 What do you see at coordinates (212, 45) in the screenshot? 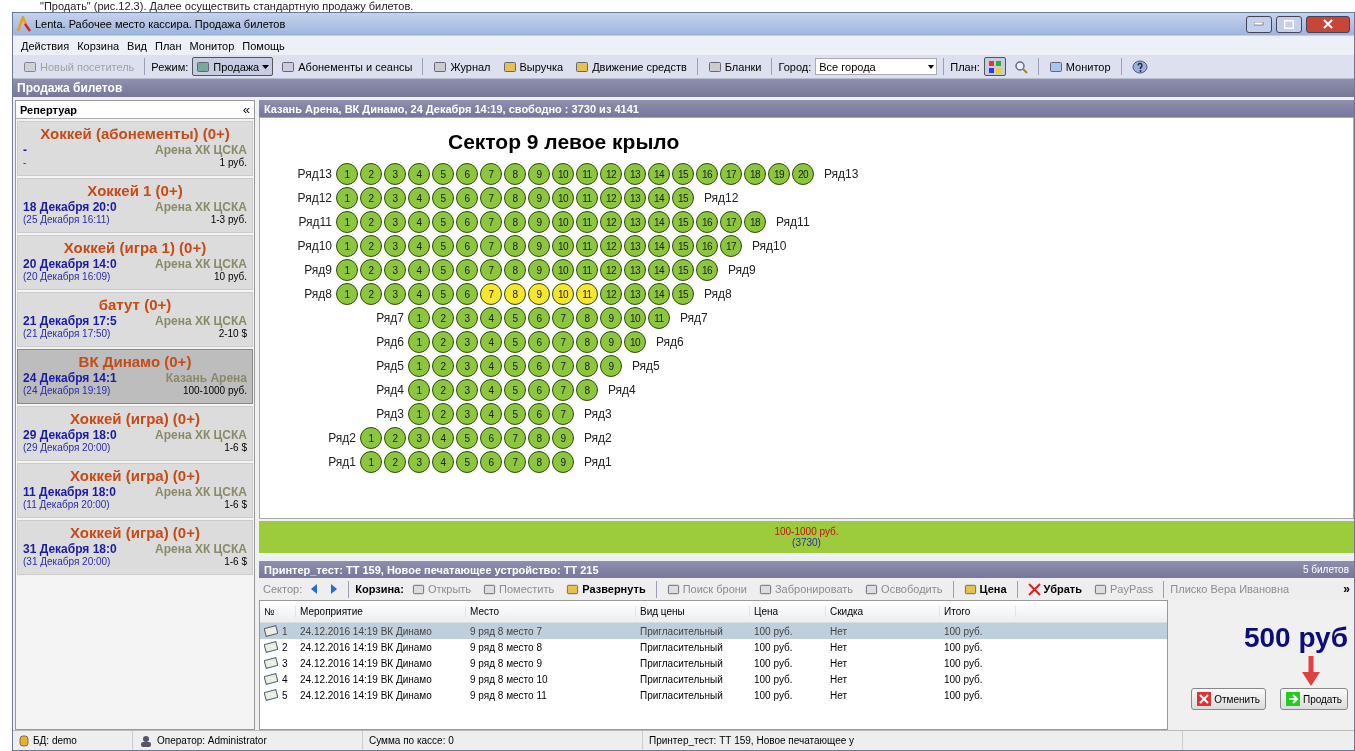
I see `menu-item: Монитор` at bounding box center [212, 45].